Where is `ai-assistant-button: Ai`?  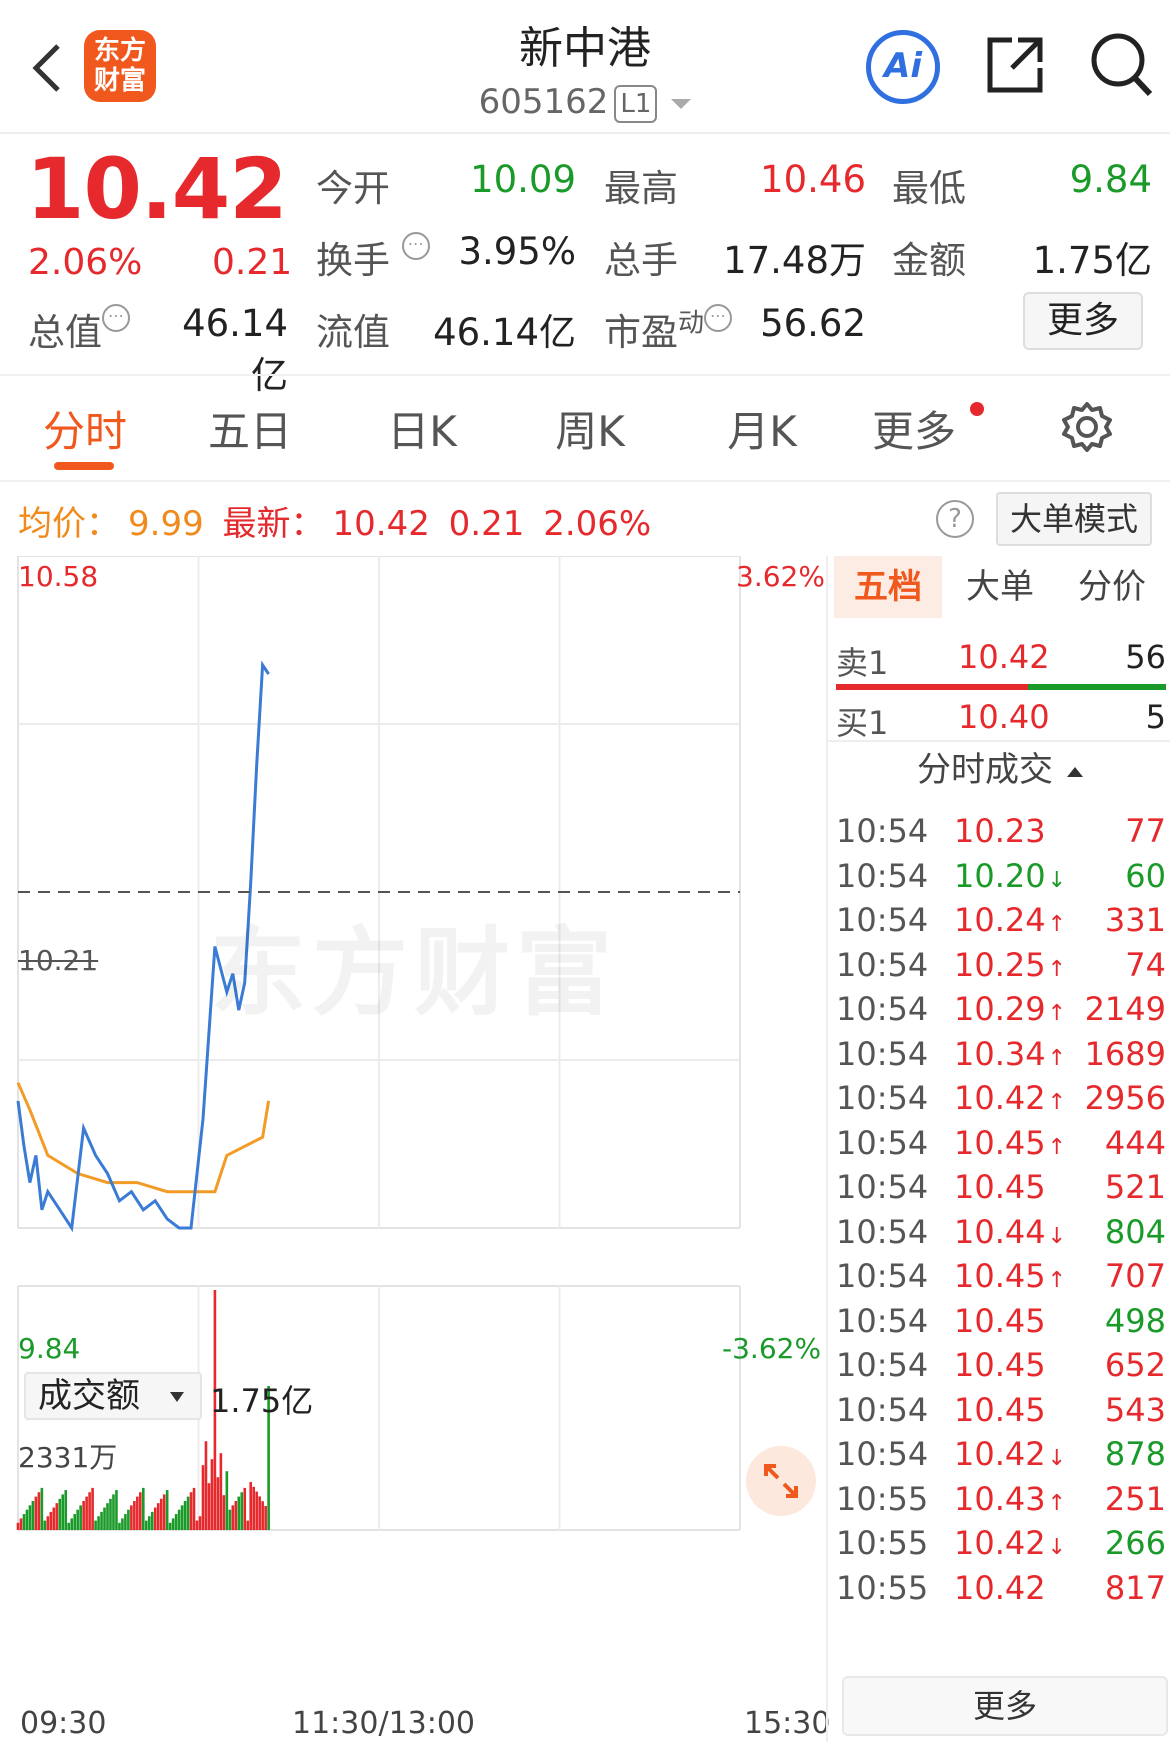
ai-assistant-button: Ai is located at coordinates (903, 67).